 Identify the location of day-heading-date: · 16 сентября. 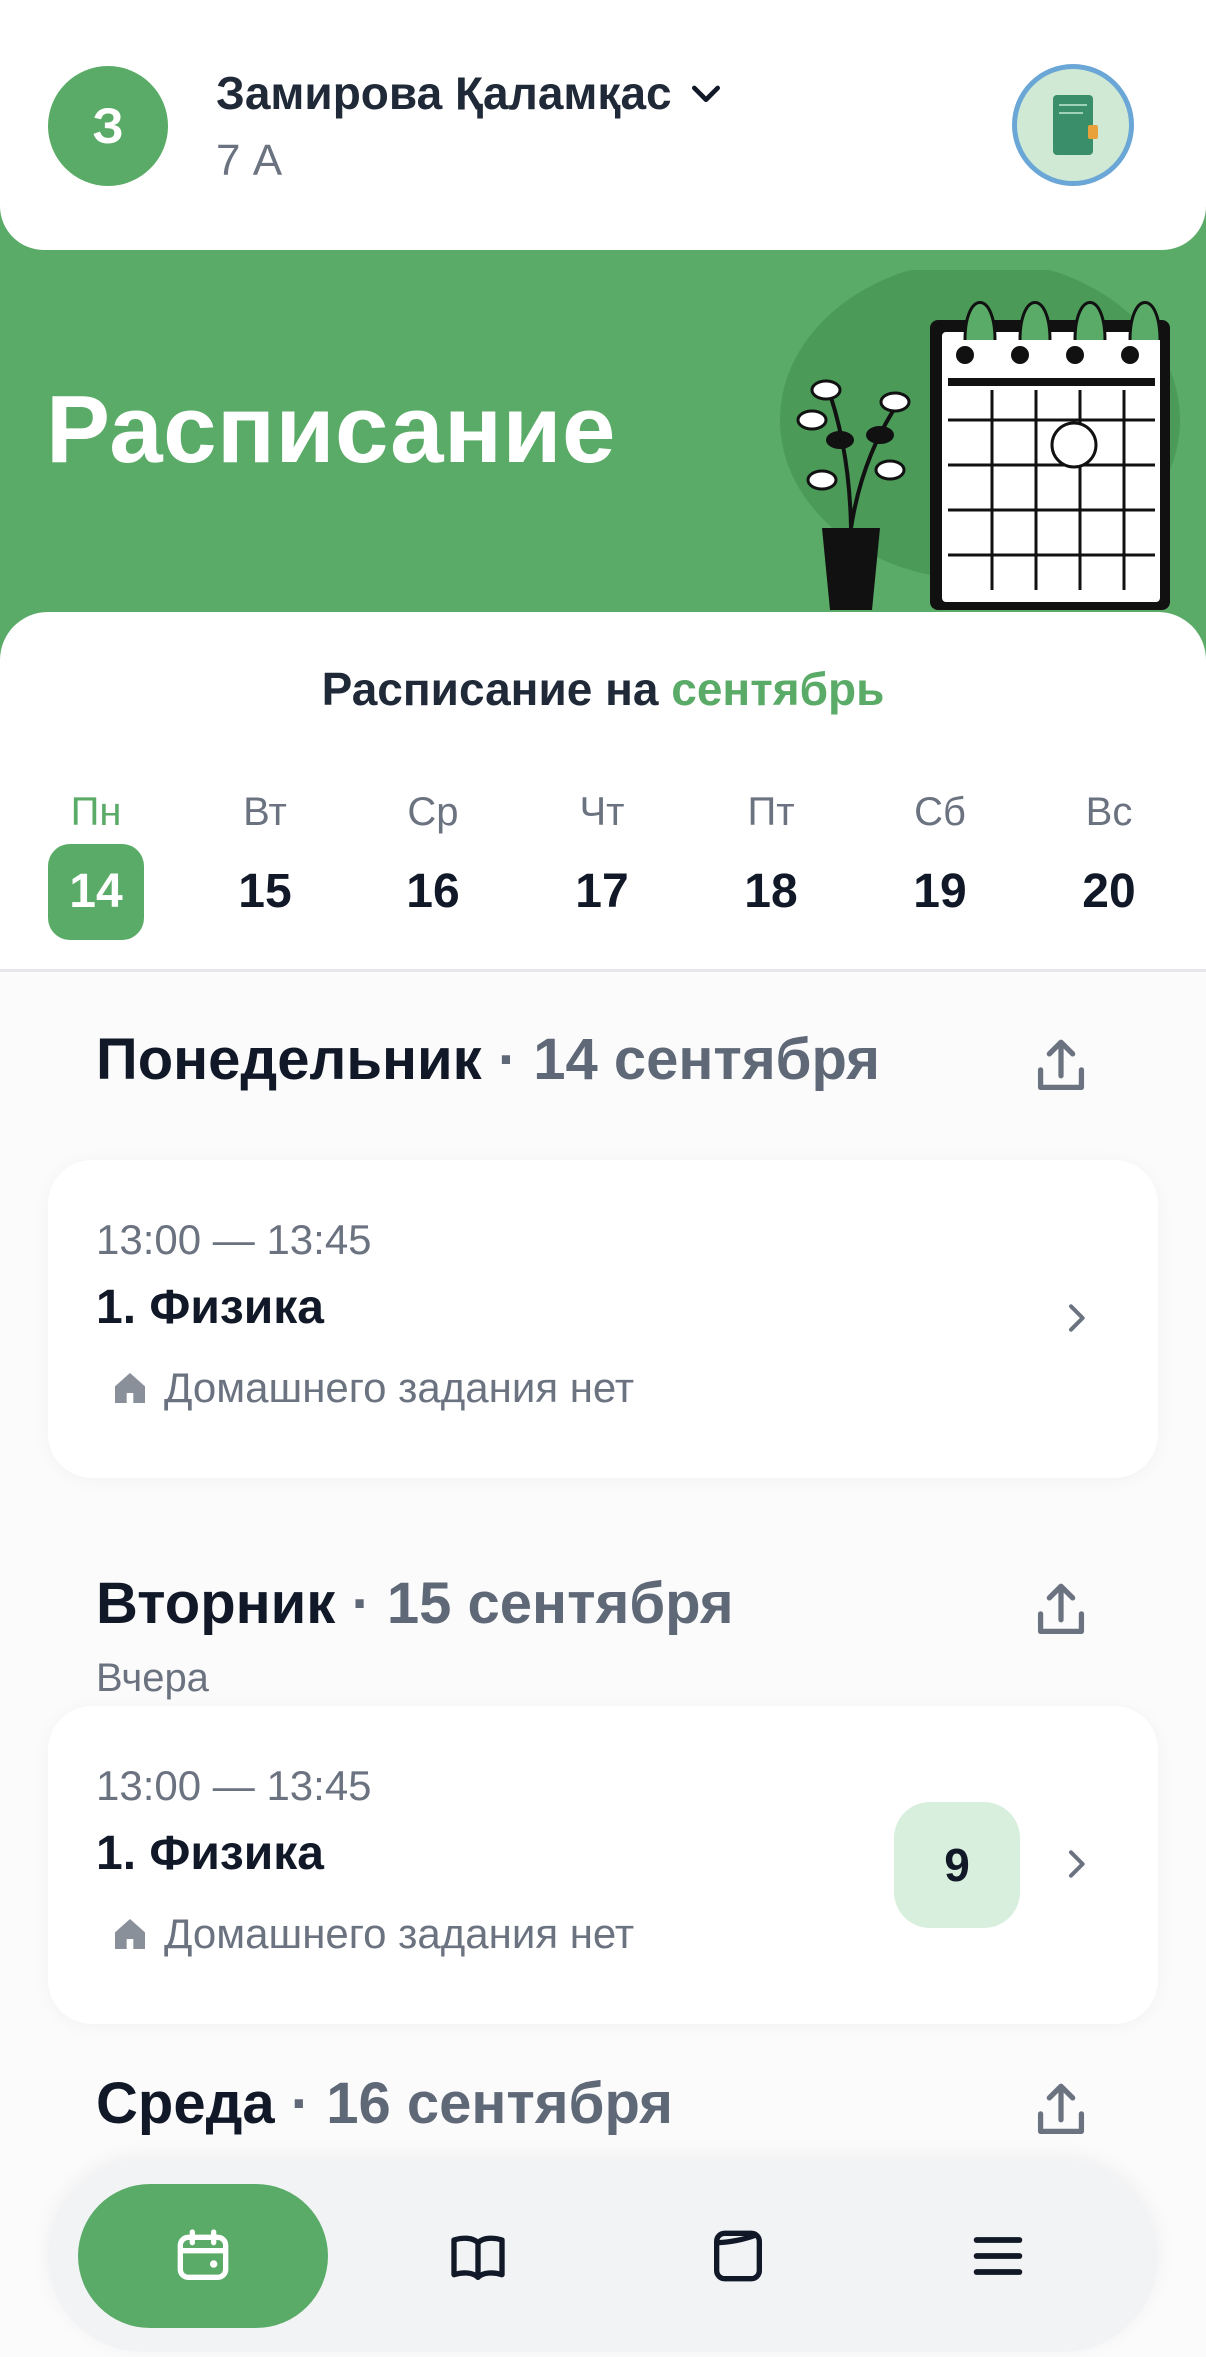
(481, 2103).